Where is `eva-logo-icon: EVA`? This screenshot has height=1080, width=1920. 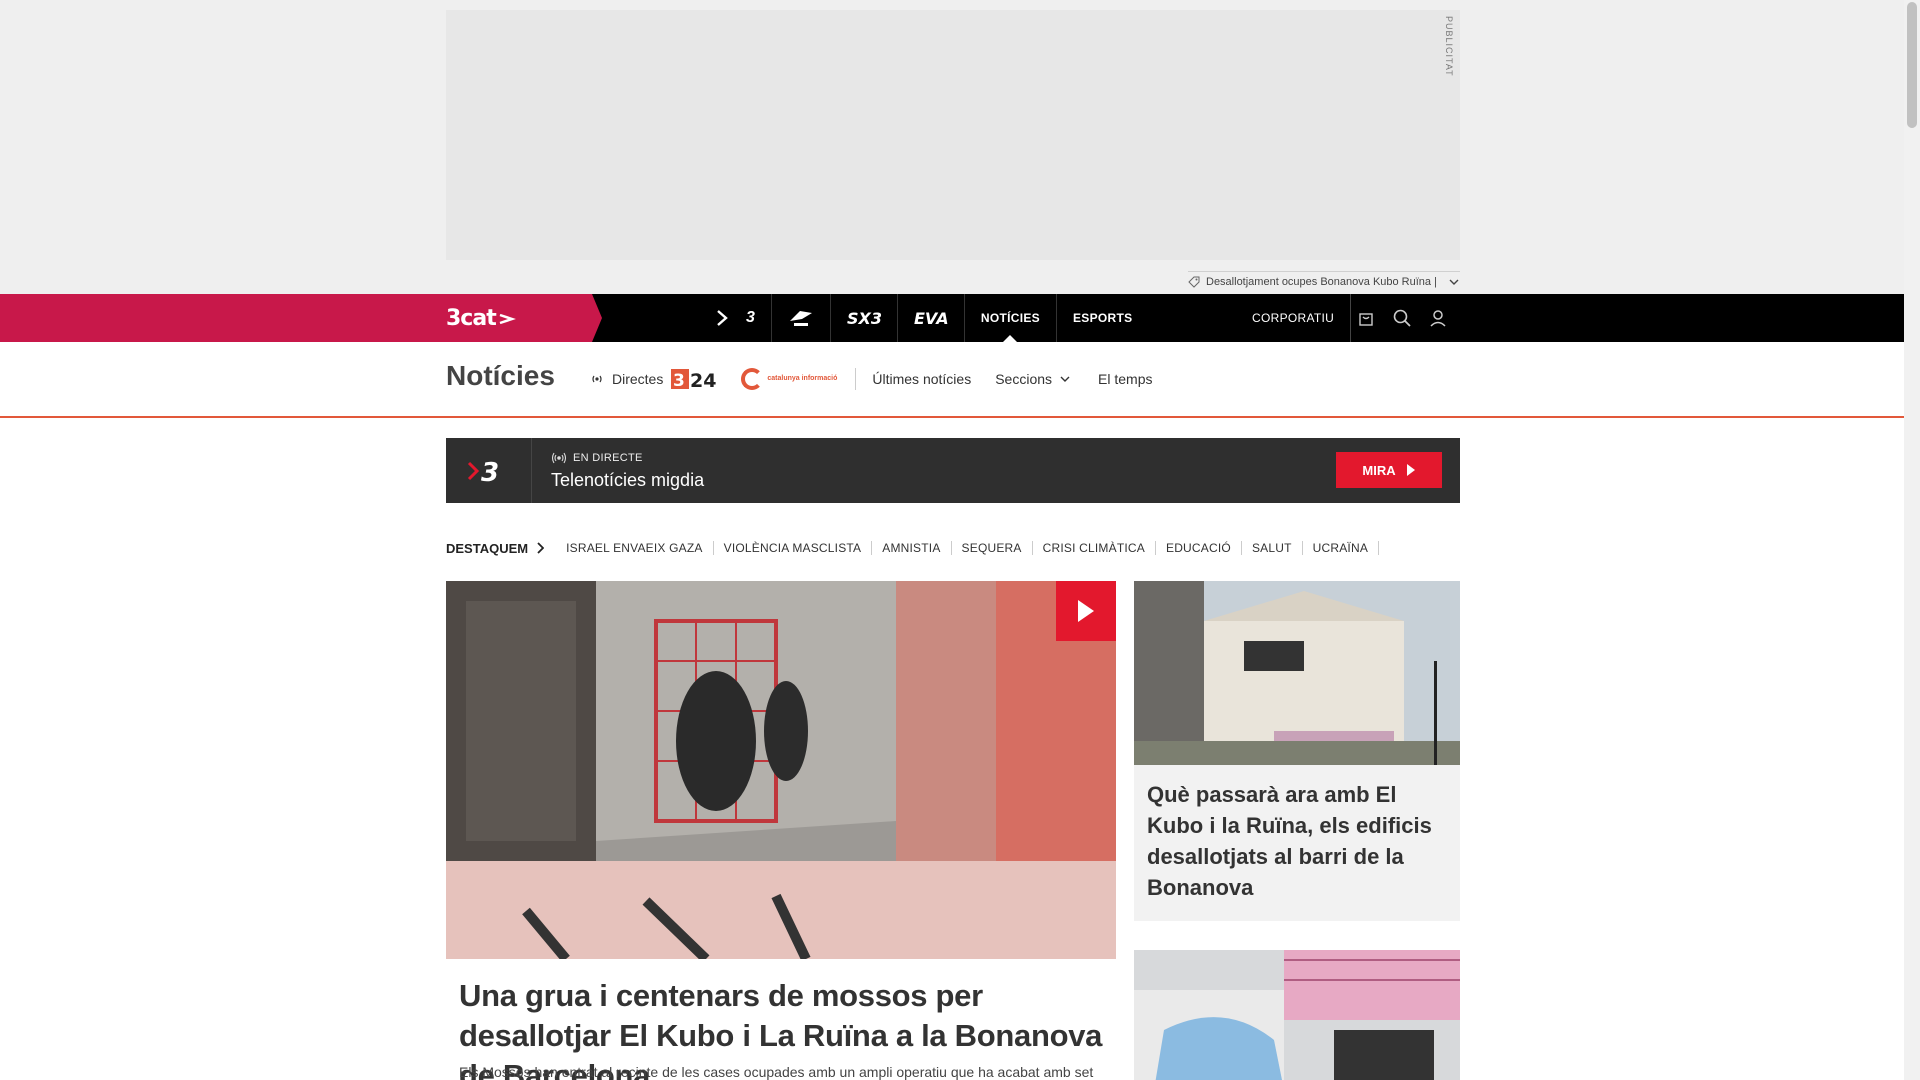 eva-logo-icon: EVA is located at coordinates (931, 318).